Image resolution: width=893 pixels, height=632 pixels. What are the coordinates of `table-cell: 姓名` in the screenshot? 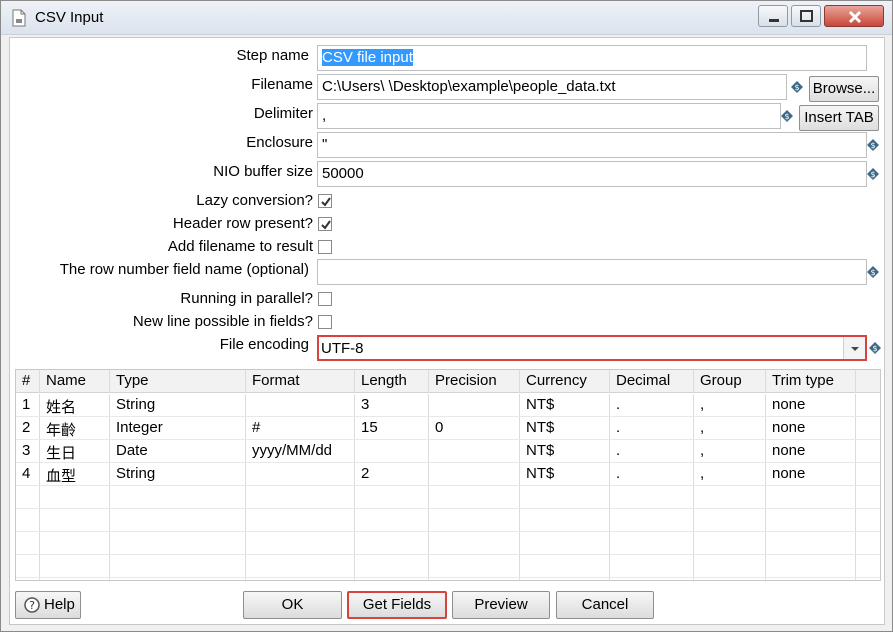 It's located at (75, 405).